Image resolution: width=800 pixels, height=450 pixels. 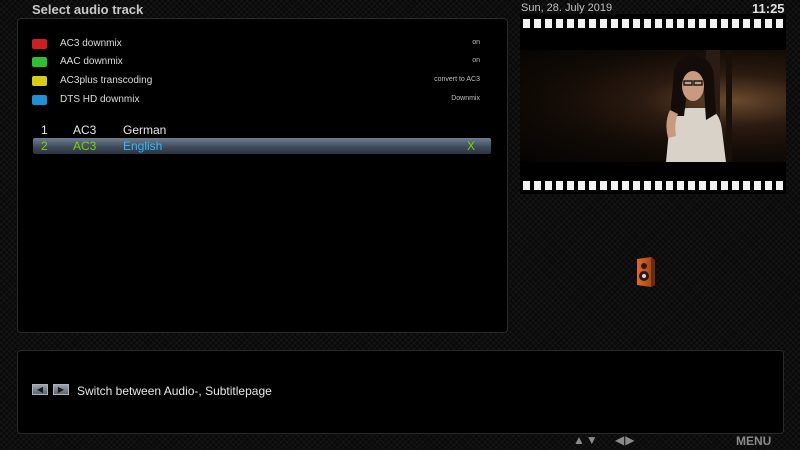 What do you see at coordinates (567, 8) in the screenshot?
I see `date-display: Sun, 28. July 2019` at bounding box center [567, 8].